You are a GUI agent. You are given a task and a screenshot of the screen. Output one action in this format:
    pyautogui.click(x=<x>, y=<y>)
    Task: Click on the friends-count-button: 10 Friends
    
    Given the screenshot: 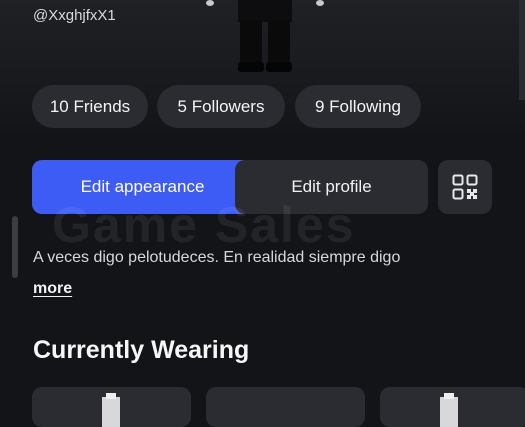 What is the action you would take?
    pyautogui.click(x=90, y=106)
    